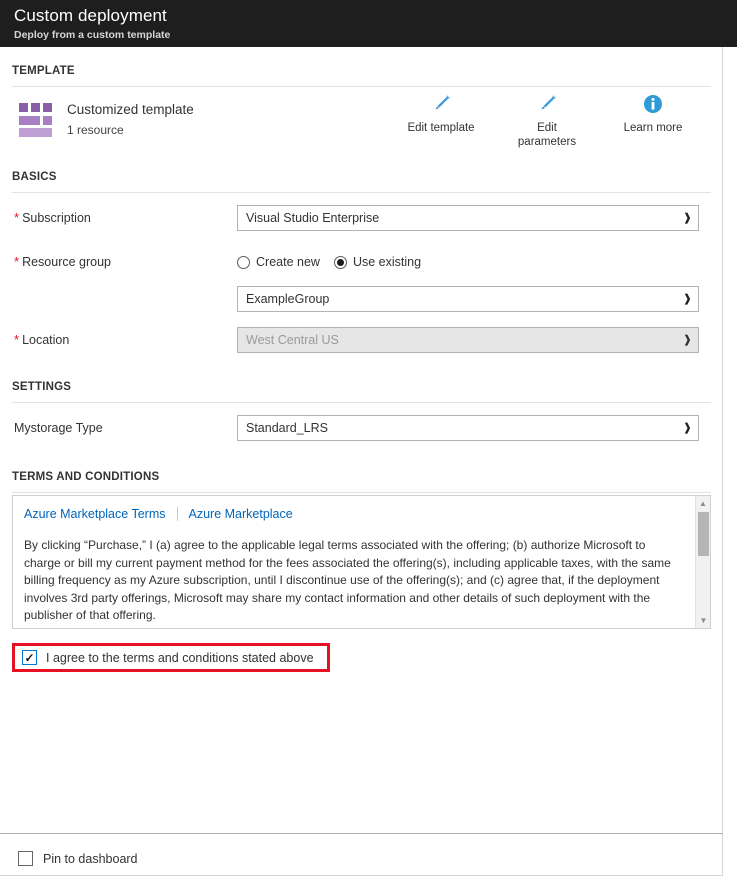  I want to click on section-header-settings: SETTINGS, so click(42, 387).